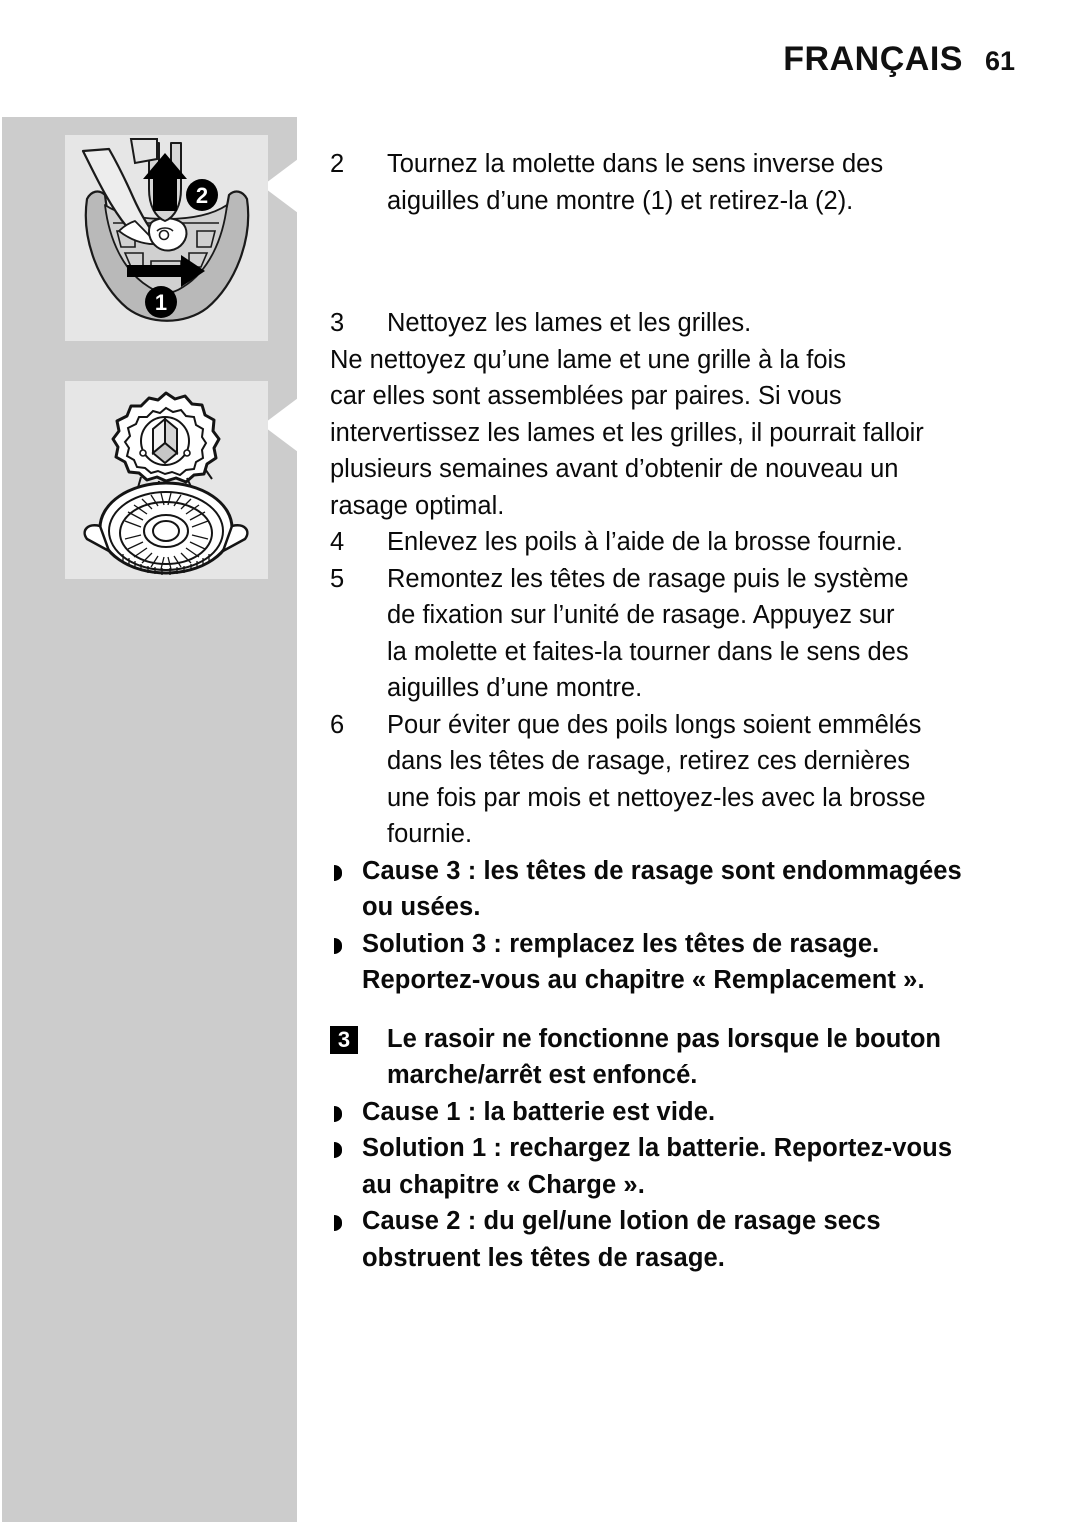  I want to click on callout-2: 2, so click(202, 195).